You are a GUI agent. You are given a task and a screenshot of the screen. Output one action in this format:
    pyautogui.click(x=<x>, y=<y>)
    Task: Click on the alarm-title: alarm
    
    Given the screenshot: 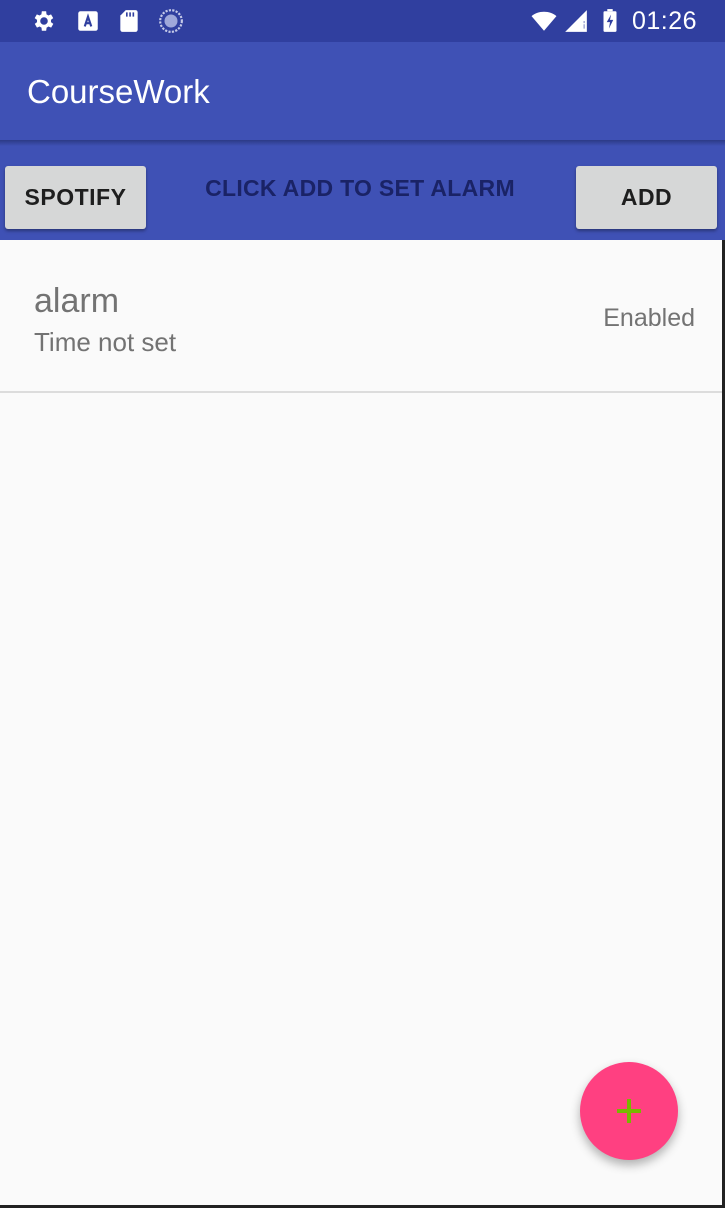 What is the action you would take?
    pyautogui.click(x=77, y=301)
    